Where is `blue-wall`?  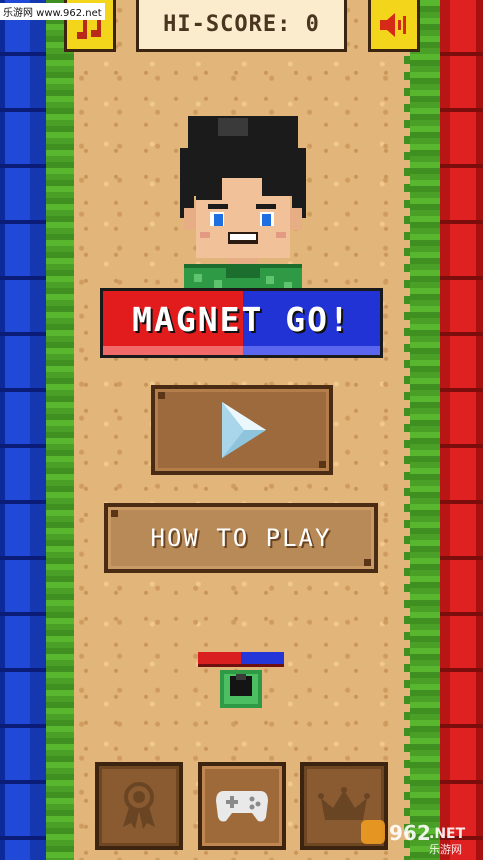
blue-wall is located at coordinates (23, 430).